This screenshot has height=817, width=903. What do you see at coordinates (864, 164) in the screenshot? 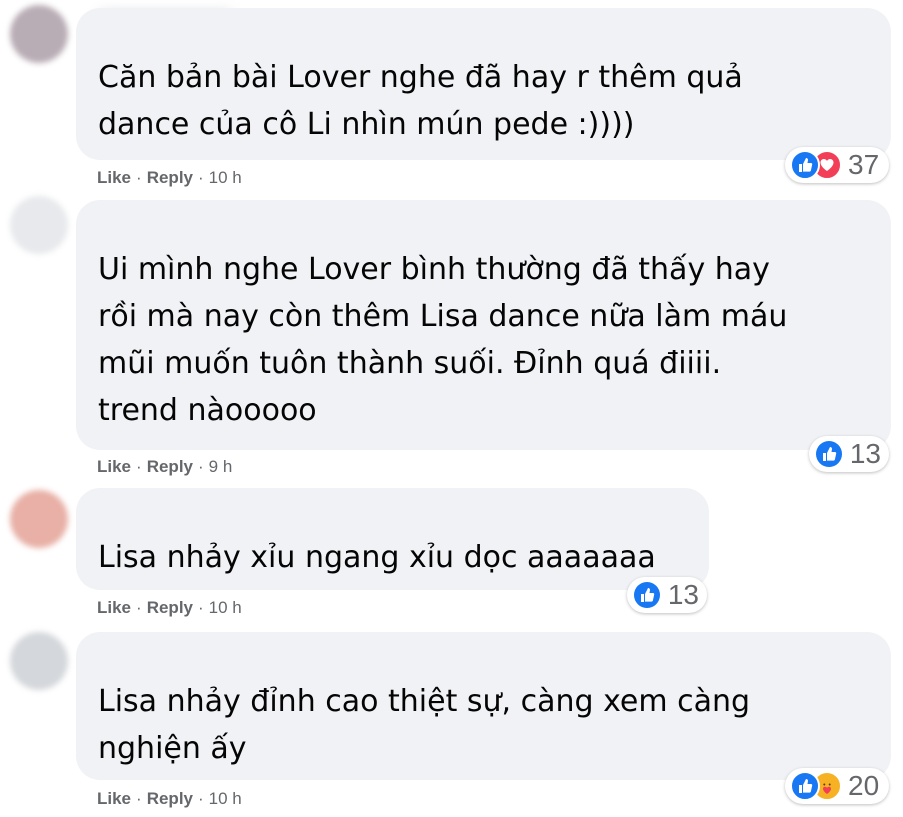
I see `reaction-count: 37` at bounding box center [864, 164].